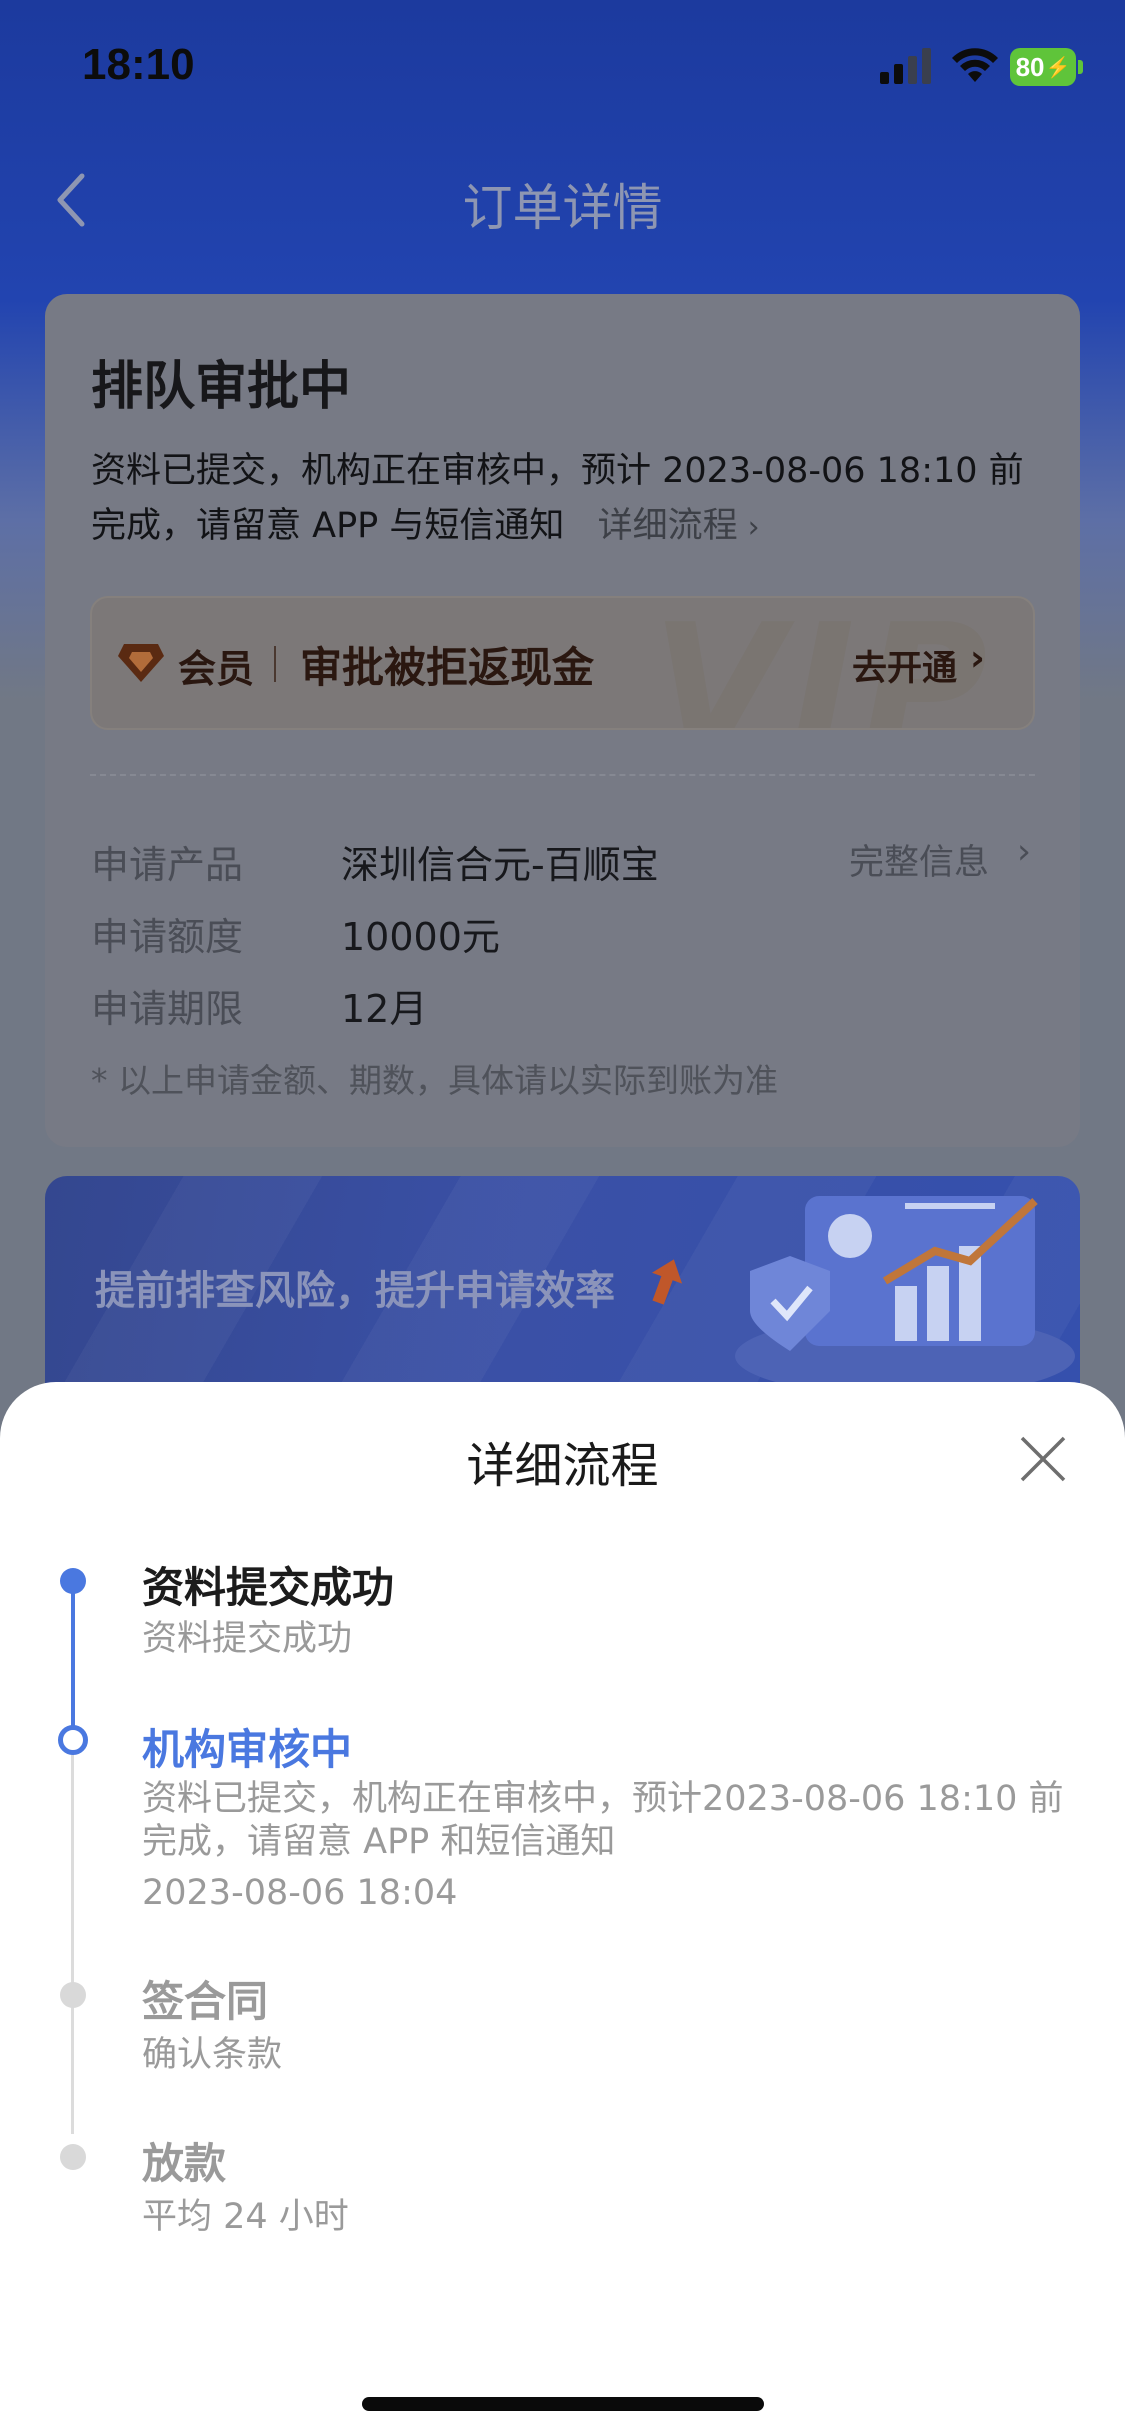 The image size is (1125, 2436). I want to click on nav-bar: 订单详情, so click(562, 200).